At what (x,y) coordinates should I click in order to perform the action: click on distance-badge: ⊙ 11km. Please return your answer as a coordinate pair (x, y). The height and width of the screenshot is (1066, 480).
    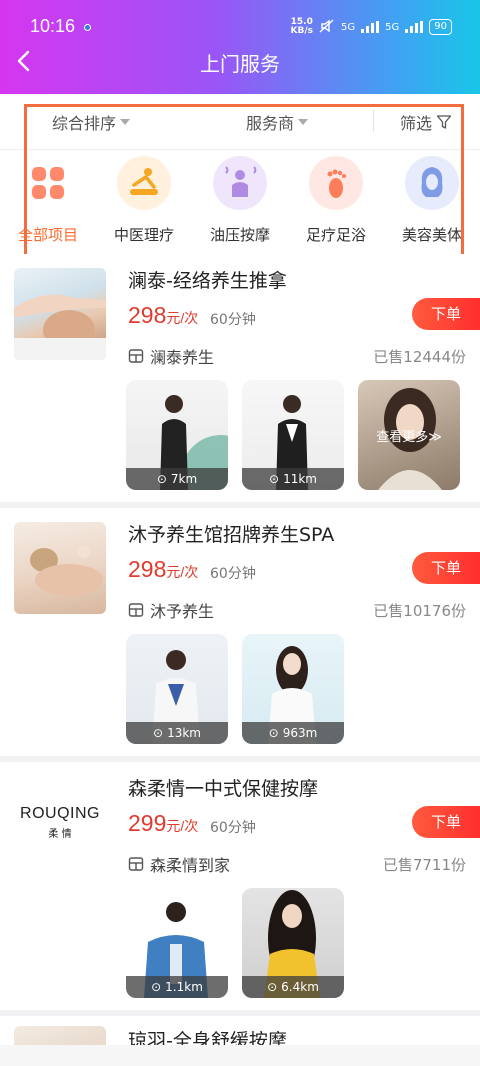
    Looking at the image, I should click on (293, 479).